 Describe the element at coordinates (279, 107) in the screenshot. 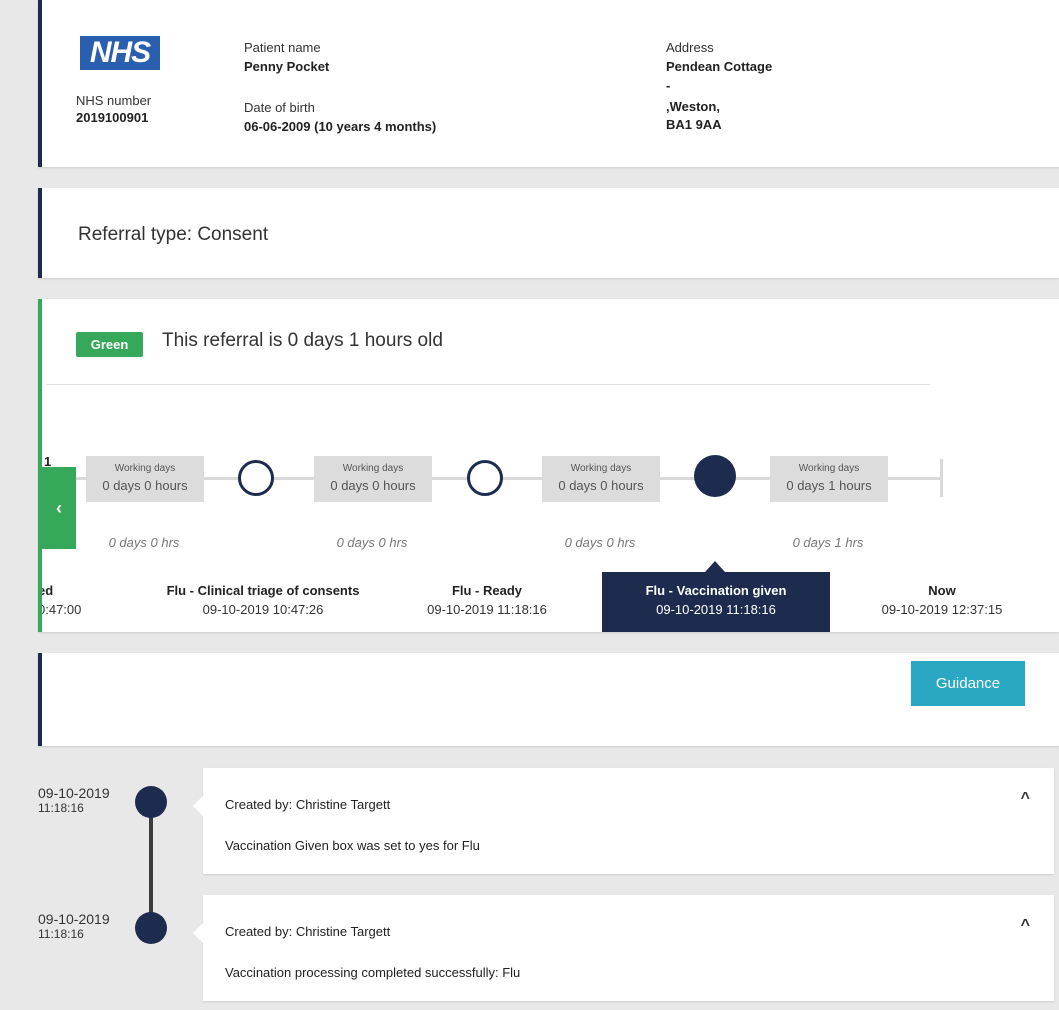

I see `dob-label: Date of birth` at that location.